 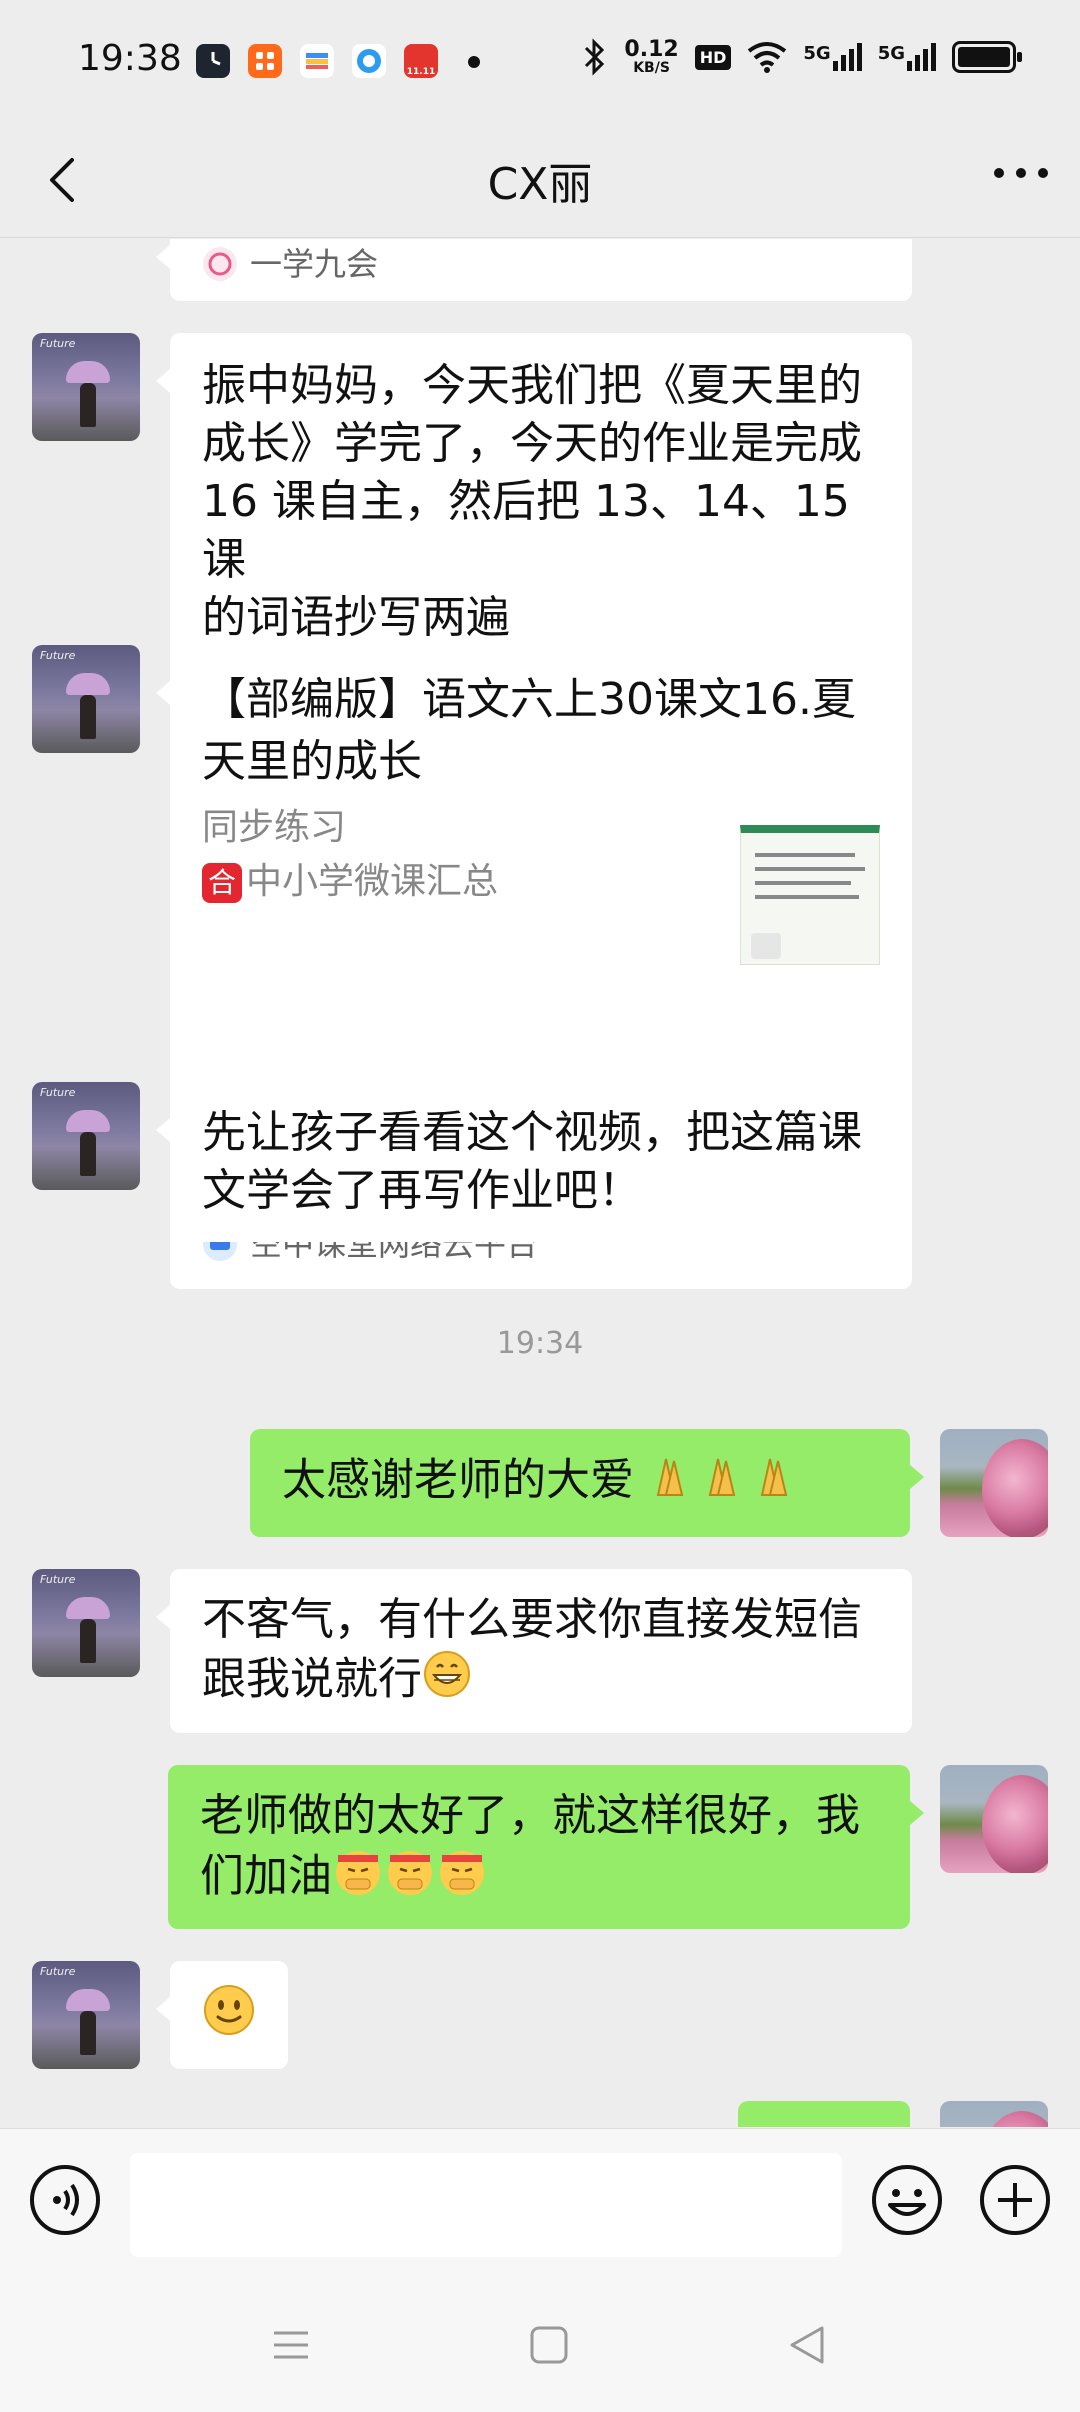 What do you see at coordinates (130, 58) in the screenshot?
I see `status-time: 19:38` at bounding box center [130, 58].